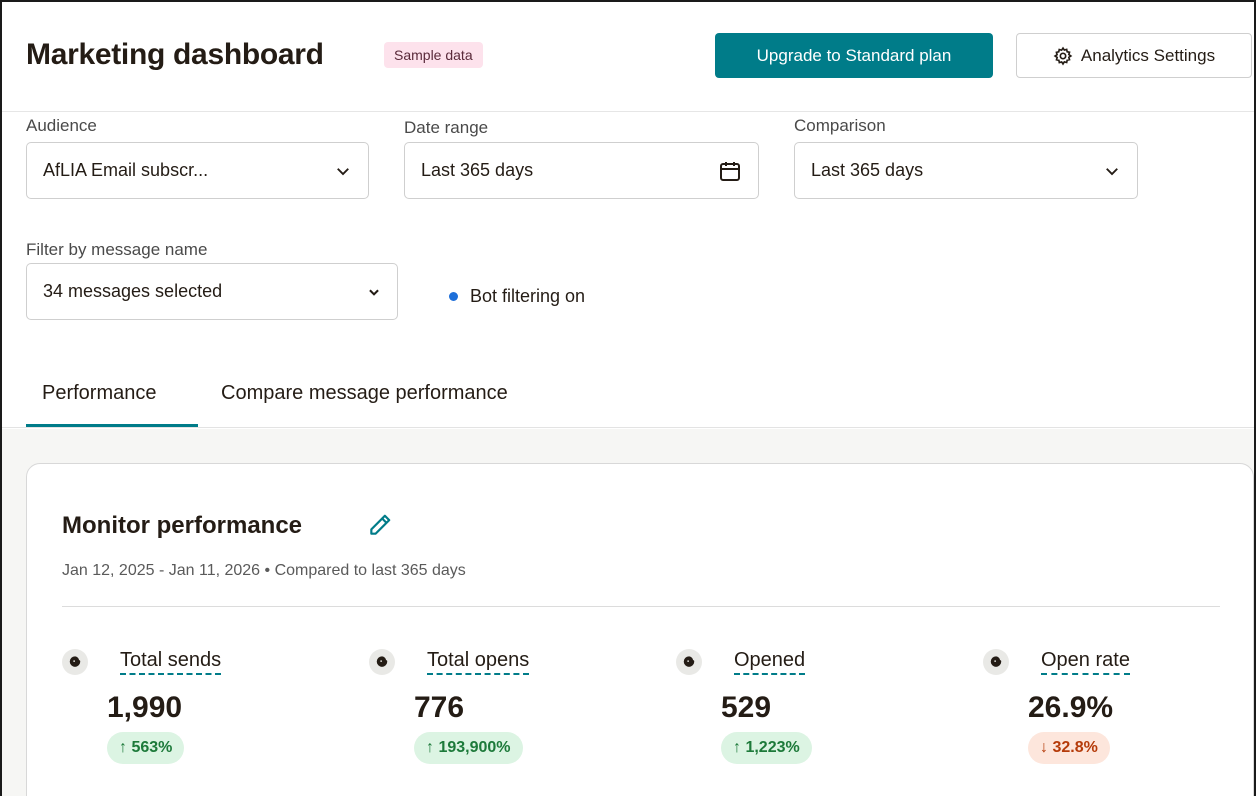 The width and height of the screenshot is (1256, 796). Describe the element at coordinates (816, 714) in the screenshot. I see `metric-opened: Opened 529 ↑ 1,223%` at that location.